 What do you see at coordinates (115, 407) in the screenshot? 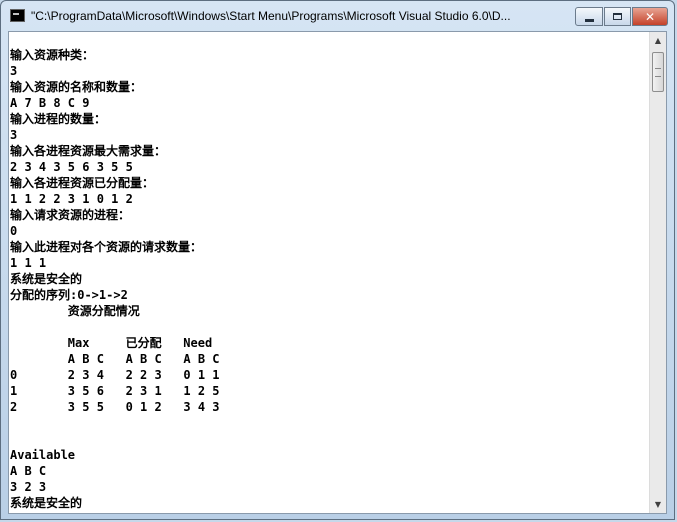
I see `console-line: 2 3 5 5 0 1 2 3 4 3` at bounding box center [115, 407].